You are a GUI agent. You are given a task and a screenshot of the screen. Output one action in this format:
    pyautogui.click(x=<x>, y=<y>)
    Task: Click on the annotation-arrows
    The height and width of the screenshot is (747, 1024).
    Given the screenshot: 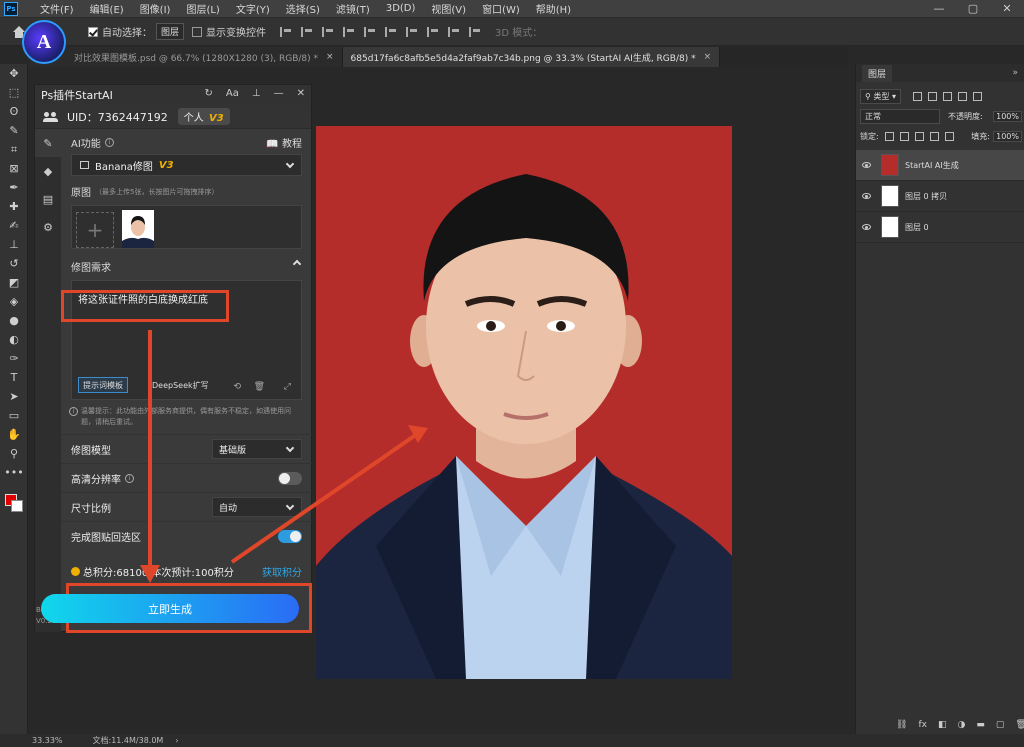 What is the action you would take?
    pyautogui.click(x=284, y=456)
    